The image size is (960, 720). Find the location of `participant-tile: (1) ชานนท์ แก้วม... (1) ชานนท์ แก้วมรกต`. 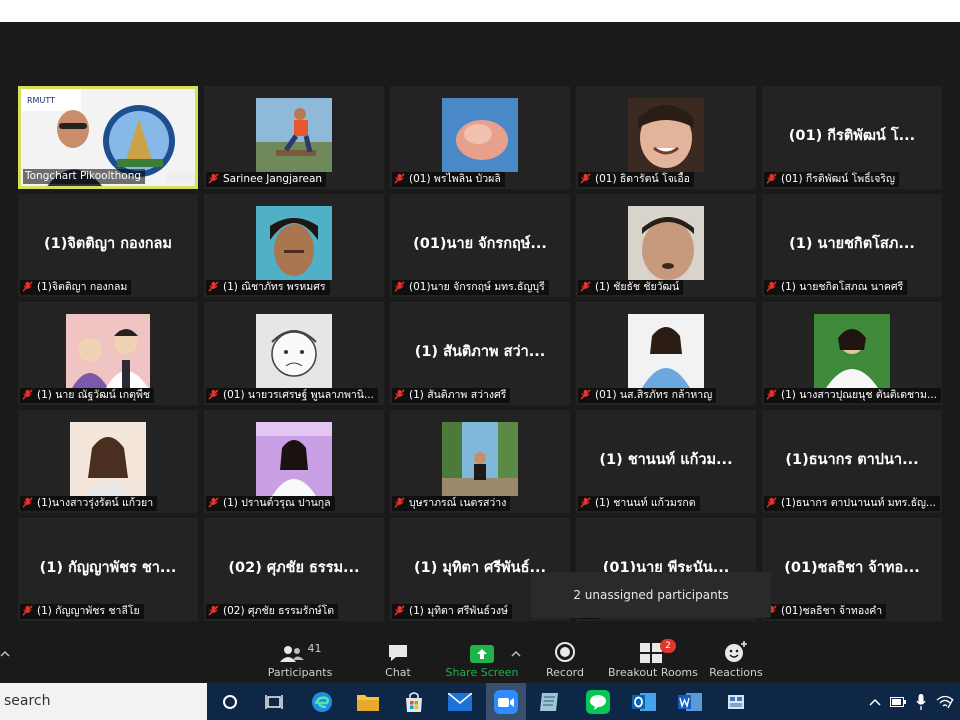

participant-tile: (1) ชานนท์ แก้วม... (1) ชานนท์ แก้วมรกต is located at coordinates (666, 461).